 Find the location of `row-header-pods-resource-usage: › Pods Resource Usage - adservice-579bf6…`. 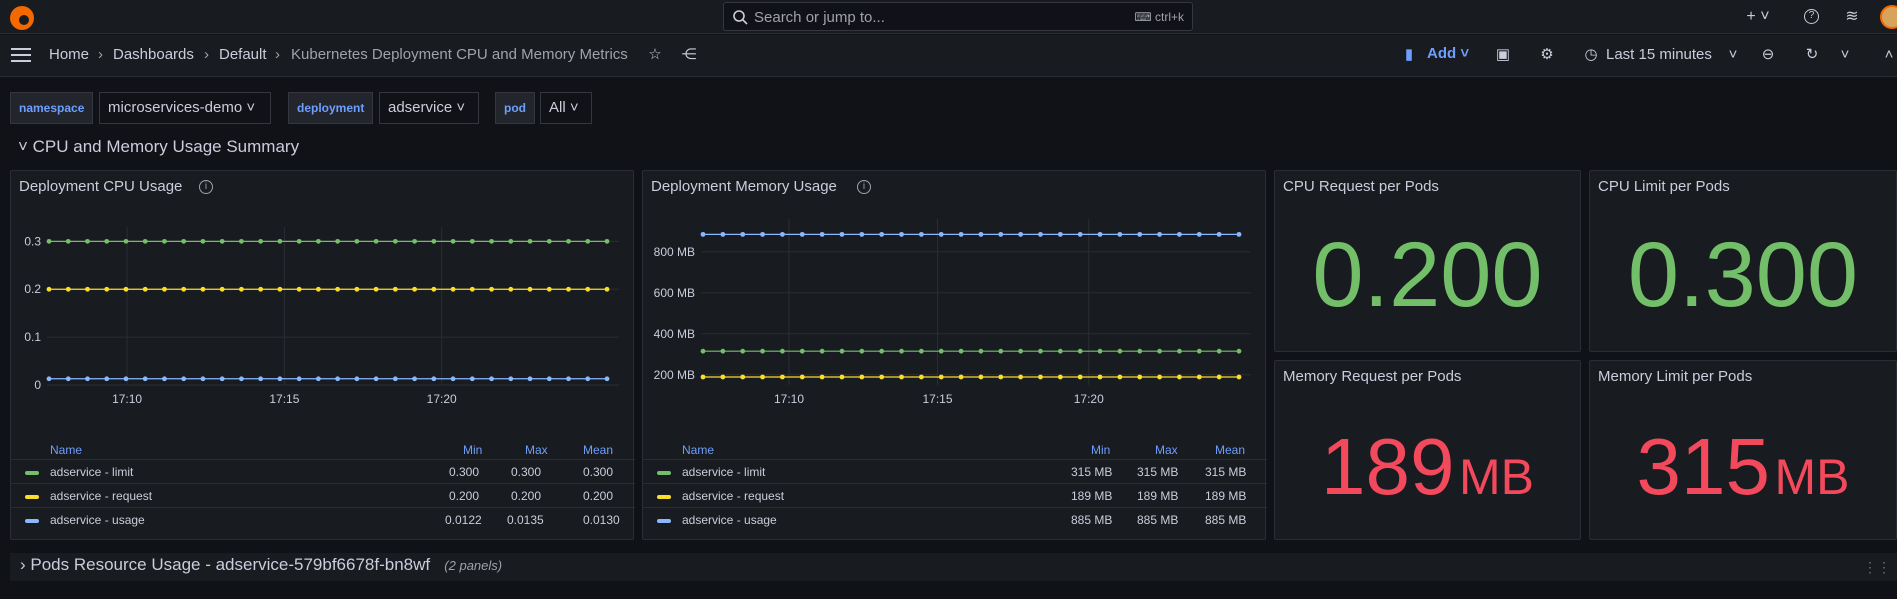

row-header-pods-resource-usage: › Pods Resource Usage - adservice-579bf6… is located at coordinates (953, 567).